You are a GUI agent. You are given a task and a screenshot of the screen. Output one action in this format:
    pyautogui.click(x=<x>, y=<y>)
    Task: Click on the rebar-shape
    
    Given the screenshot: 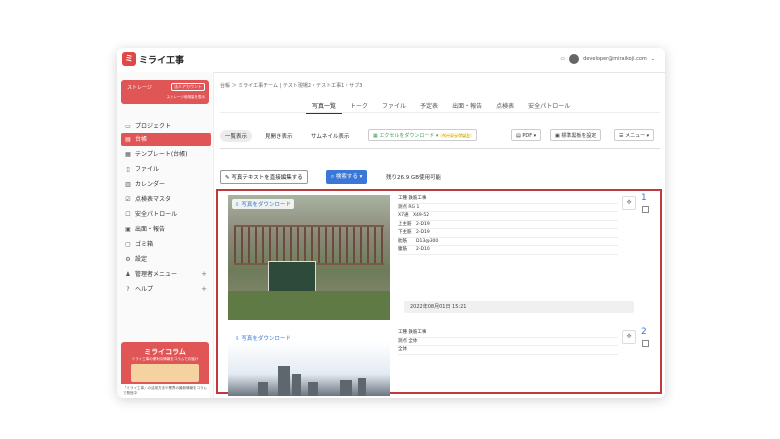 What is the action you would take?
    pyautogui.click(x=309, y=245)
    